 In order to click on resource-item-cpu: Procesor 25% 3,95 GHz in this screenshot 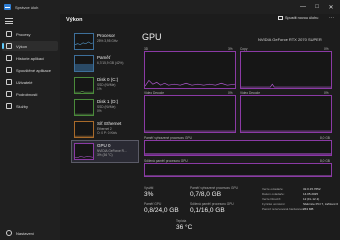, I will do `click(105, 41)`.